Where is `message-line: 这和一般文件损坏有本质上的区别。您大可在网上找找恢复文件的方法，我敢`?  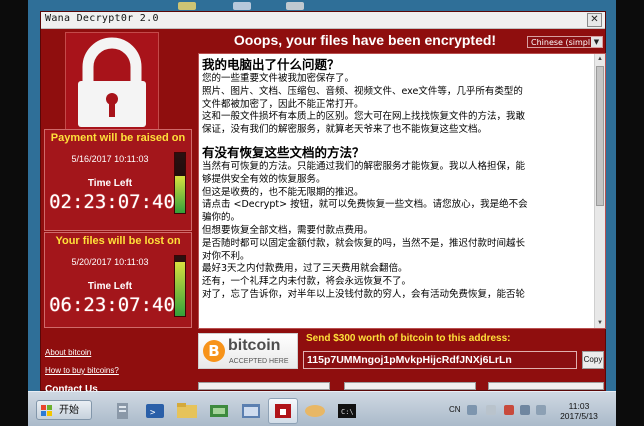
message-line: 这和一般文件损坏有本质上的区别。您大可在网上找找恢复文件的方法，我敢 is located at coordinates (364, 117).